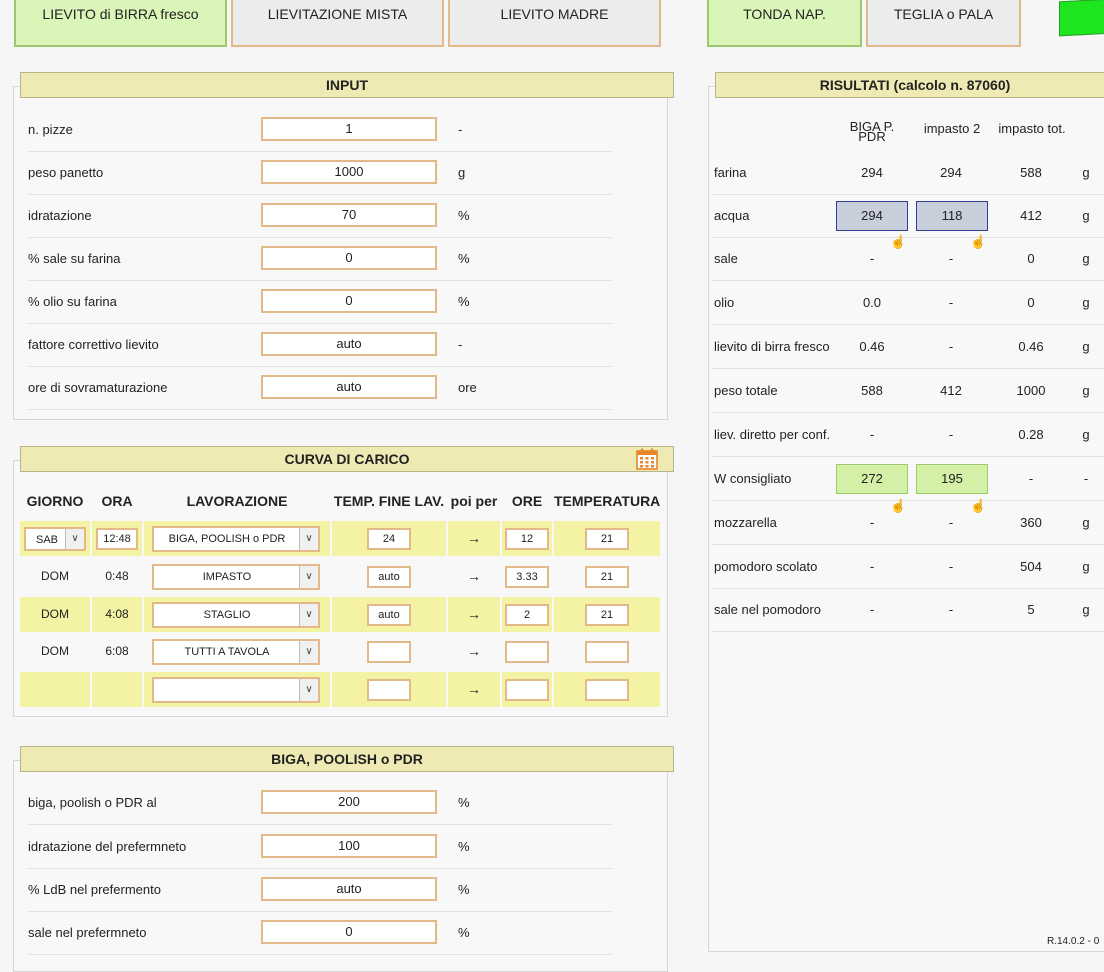  What do you see at coordinates (117, 689) in the screenshot?
I see `ora-text` at bounding box center [117, 689].